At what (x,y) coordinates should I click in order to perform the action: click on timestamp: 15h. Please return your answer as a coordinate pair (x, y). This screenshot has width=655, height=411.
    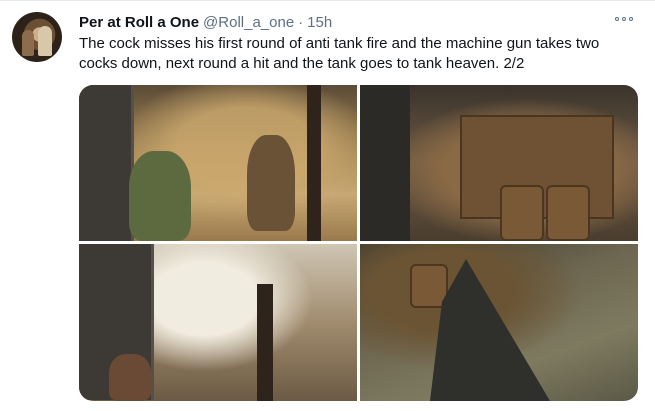
    Looking at the image, I should click on (319, 23).